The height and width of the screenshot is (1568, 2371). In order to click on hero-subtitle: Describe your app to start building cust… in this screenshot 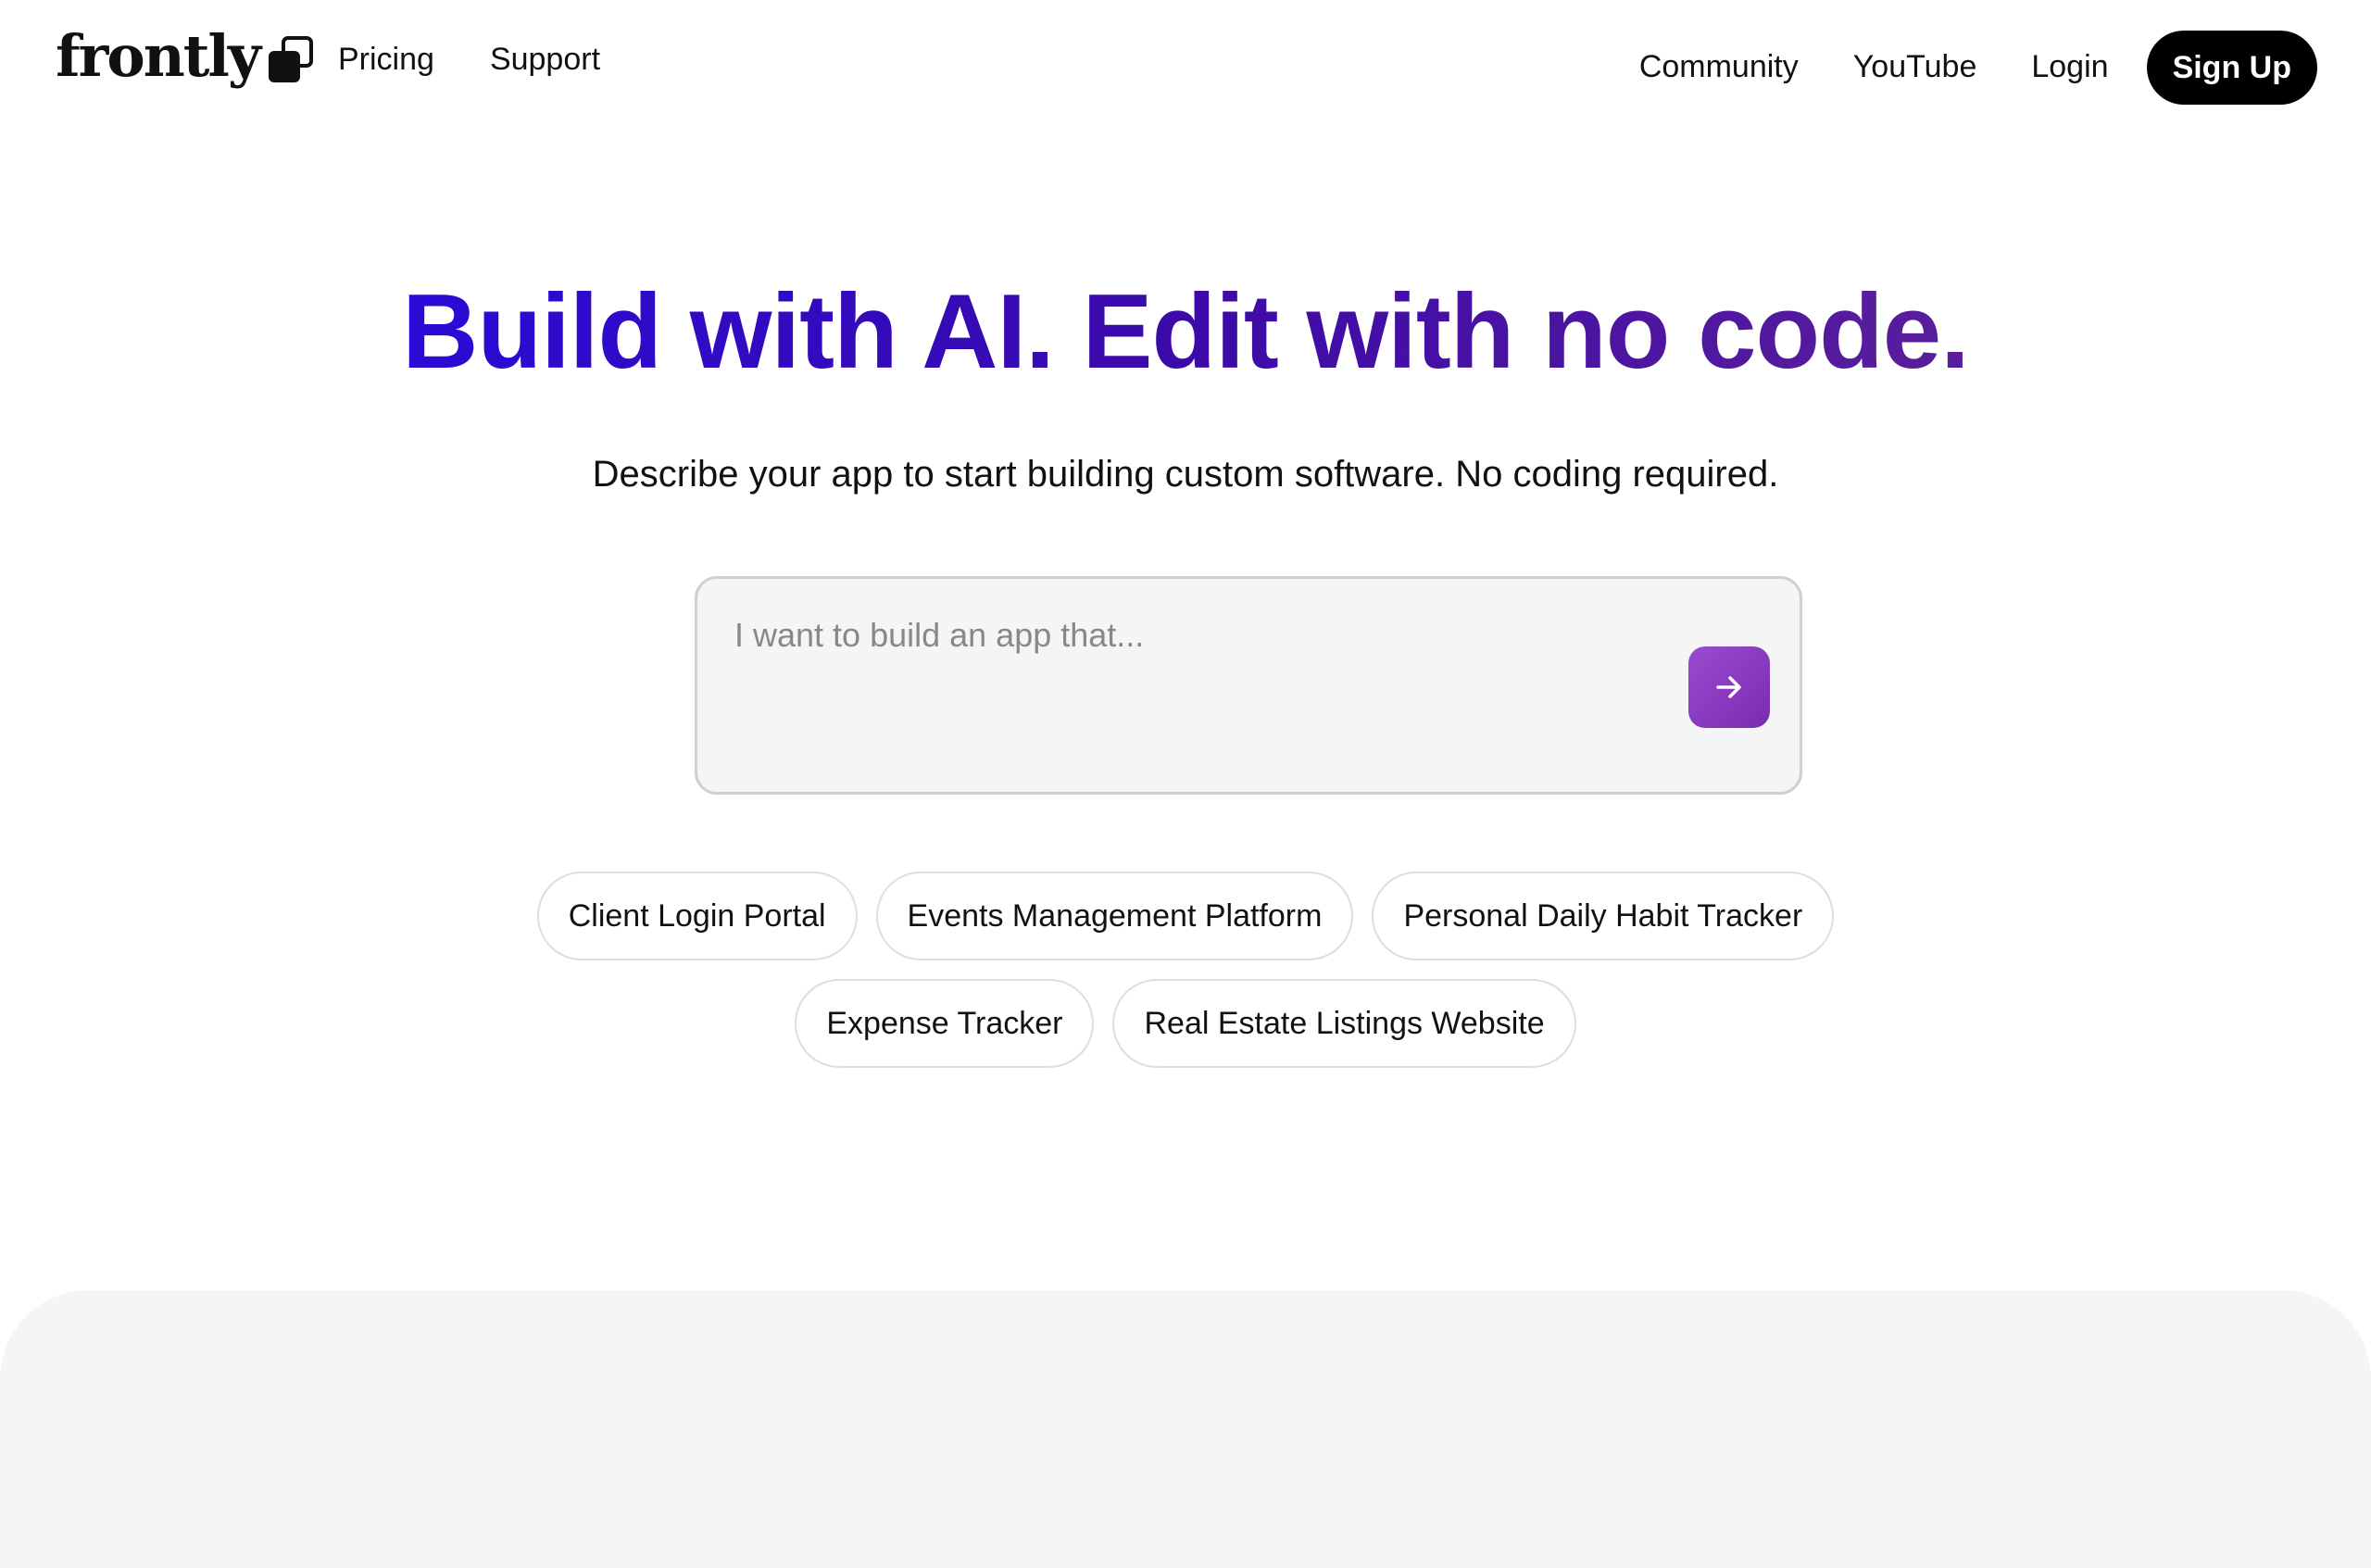, I will do `click(1185, 474)`.